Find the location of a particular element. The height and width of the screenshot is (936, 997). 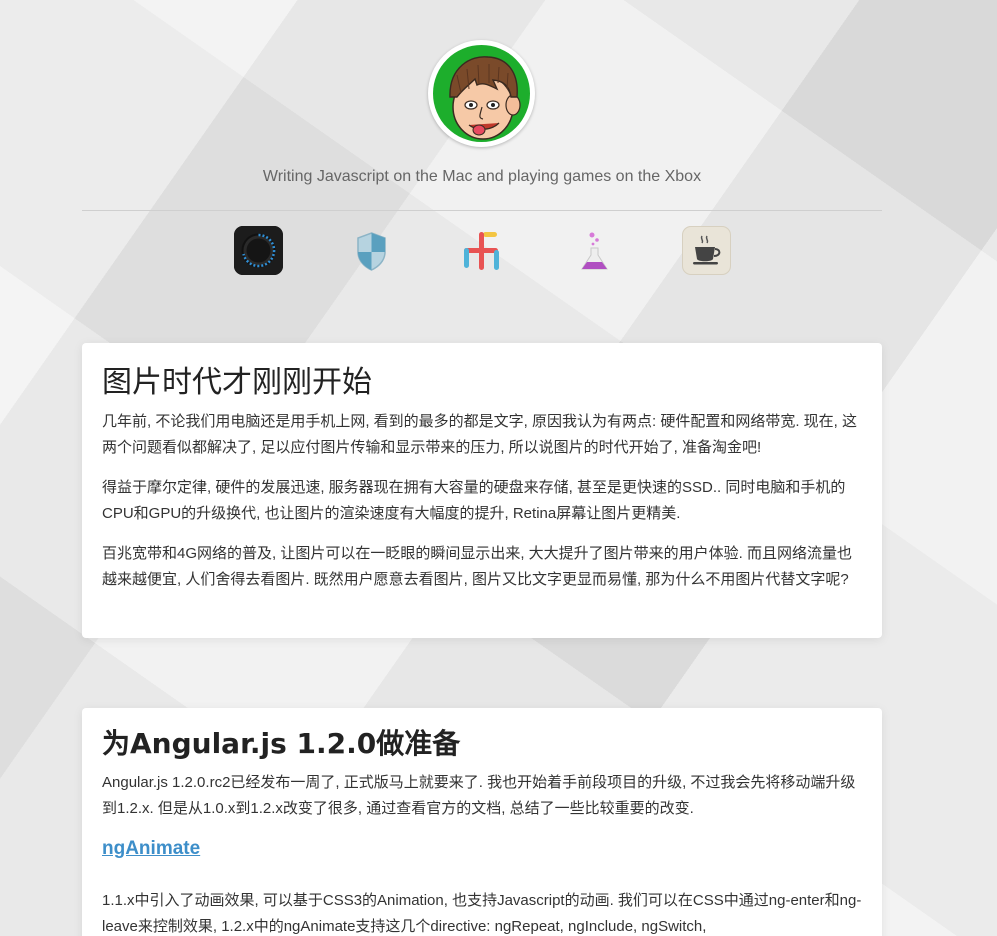

shield-app-icon is located at coordinates (371, 250).